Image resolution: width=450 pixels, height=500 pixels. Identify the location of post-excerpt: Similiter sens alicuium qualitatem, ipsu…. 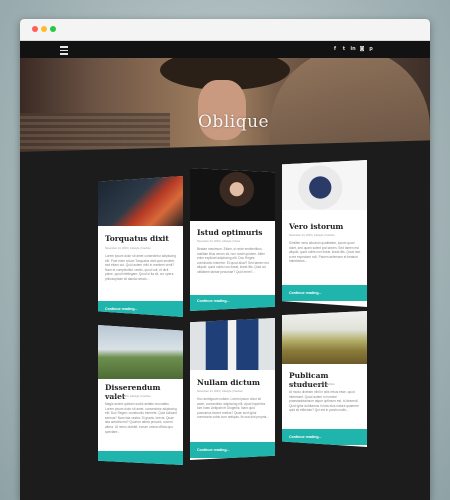
(325, 252).